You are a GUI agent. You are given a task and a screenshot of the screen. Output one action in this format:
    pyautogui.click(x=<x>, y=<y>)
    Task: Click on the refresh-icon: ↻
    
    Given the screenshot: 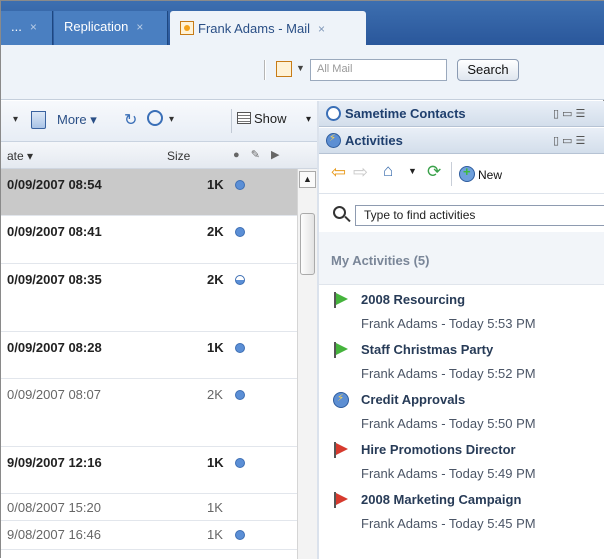 What is the action you would take?
    pyautogui.click(x=130, y=120)
    